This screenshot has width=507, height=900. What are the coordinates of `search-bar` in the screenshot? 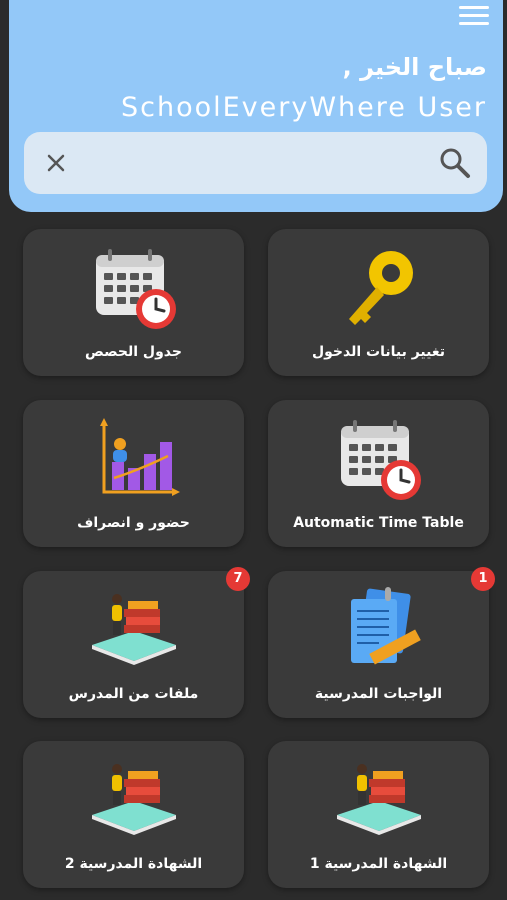 It's located at (255, 163).